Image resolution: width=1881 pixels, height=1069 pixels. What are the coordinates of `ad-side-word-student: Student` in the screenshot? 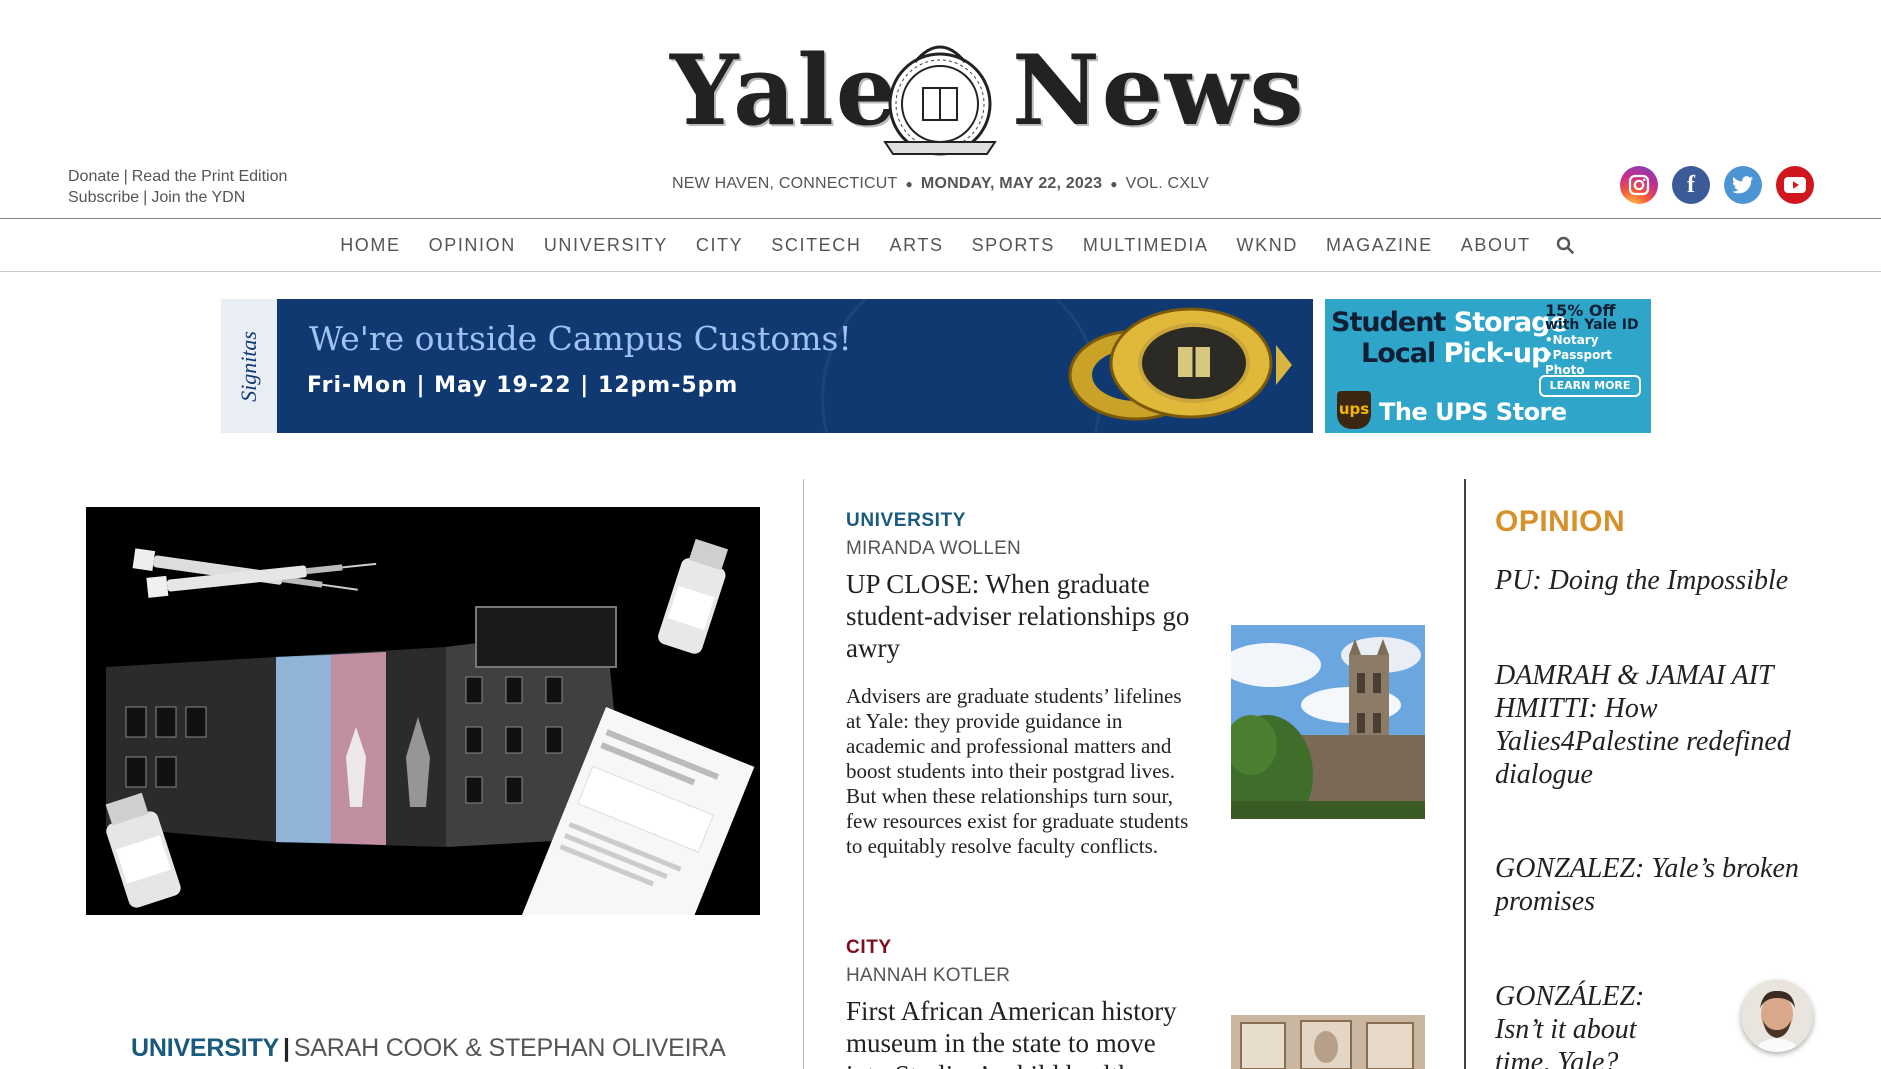 It's located at (1388, 322).